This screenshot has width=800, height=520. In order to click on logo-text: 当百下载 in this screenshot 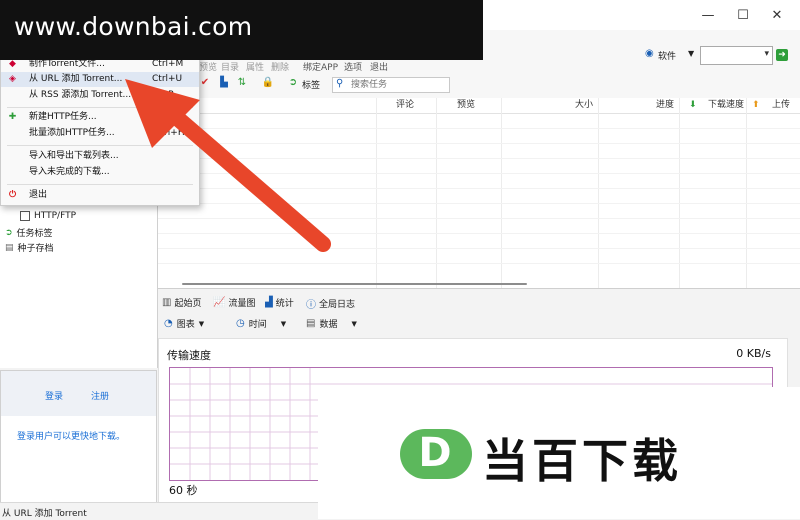, I will do `click(582, 461)`.